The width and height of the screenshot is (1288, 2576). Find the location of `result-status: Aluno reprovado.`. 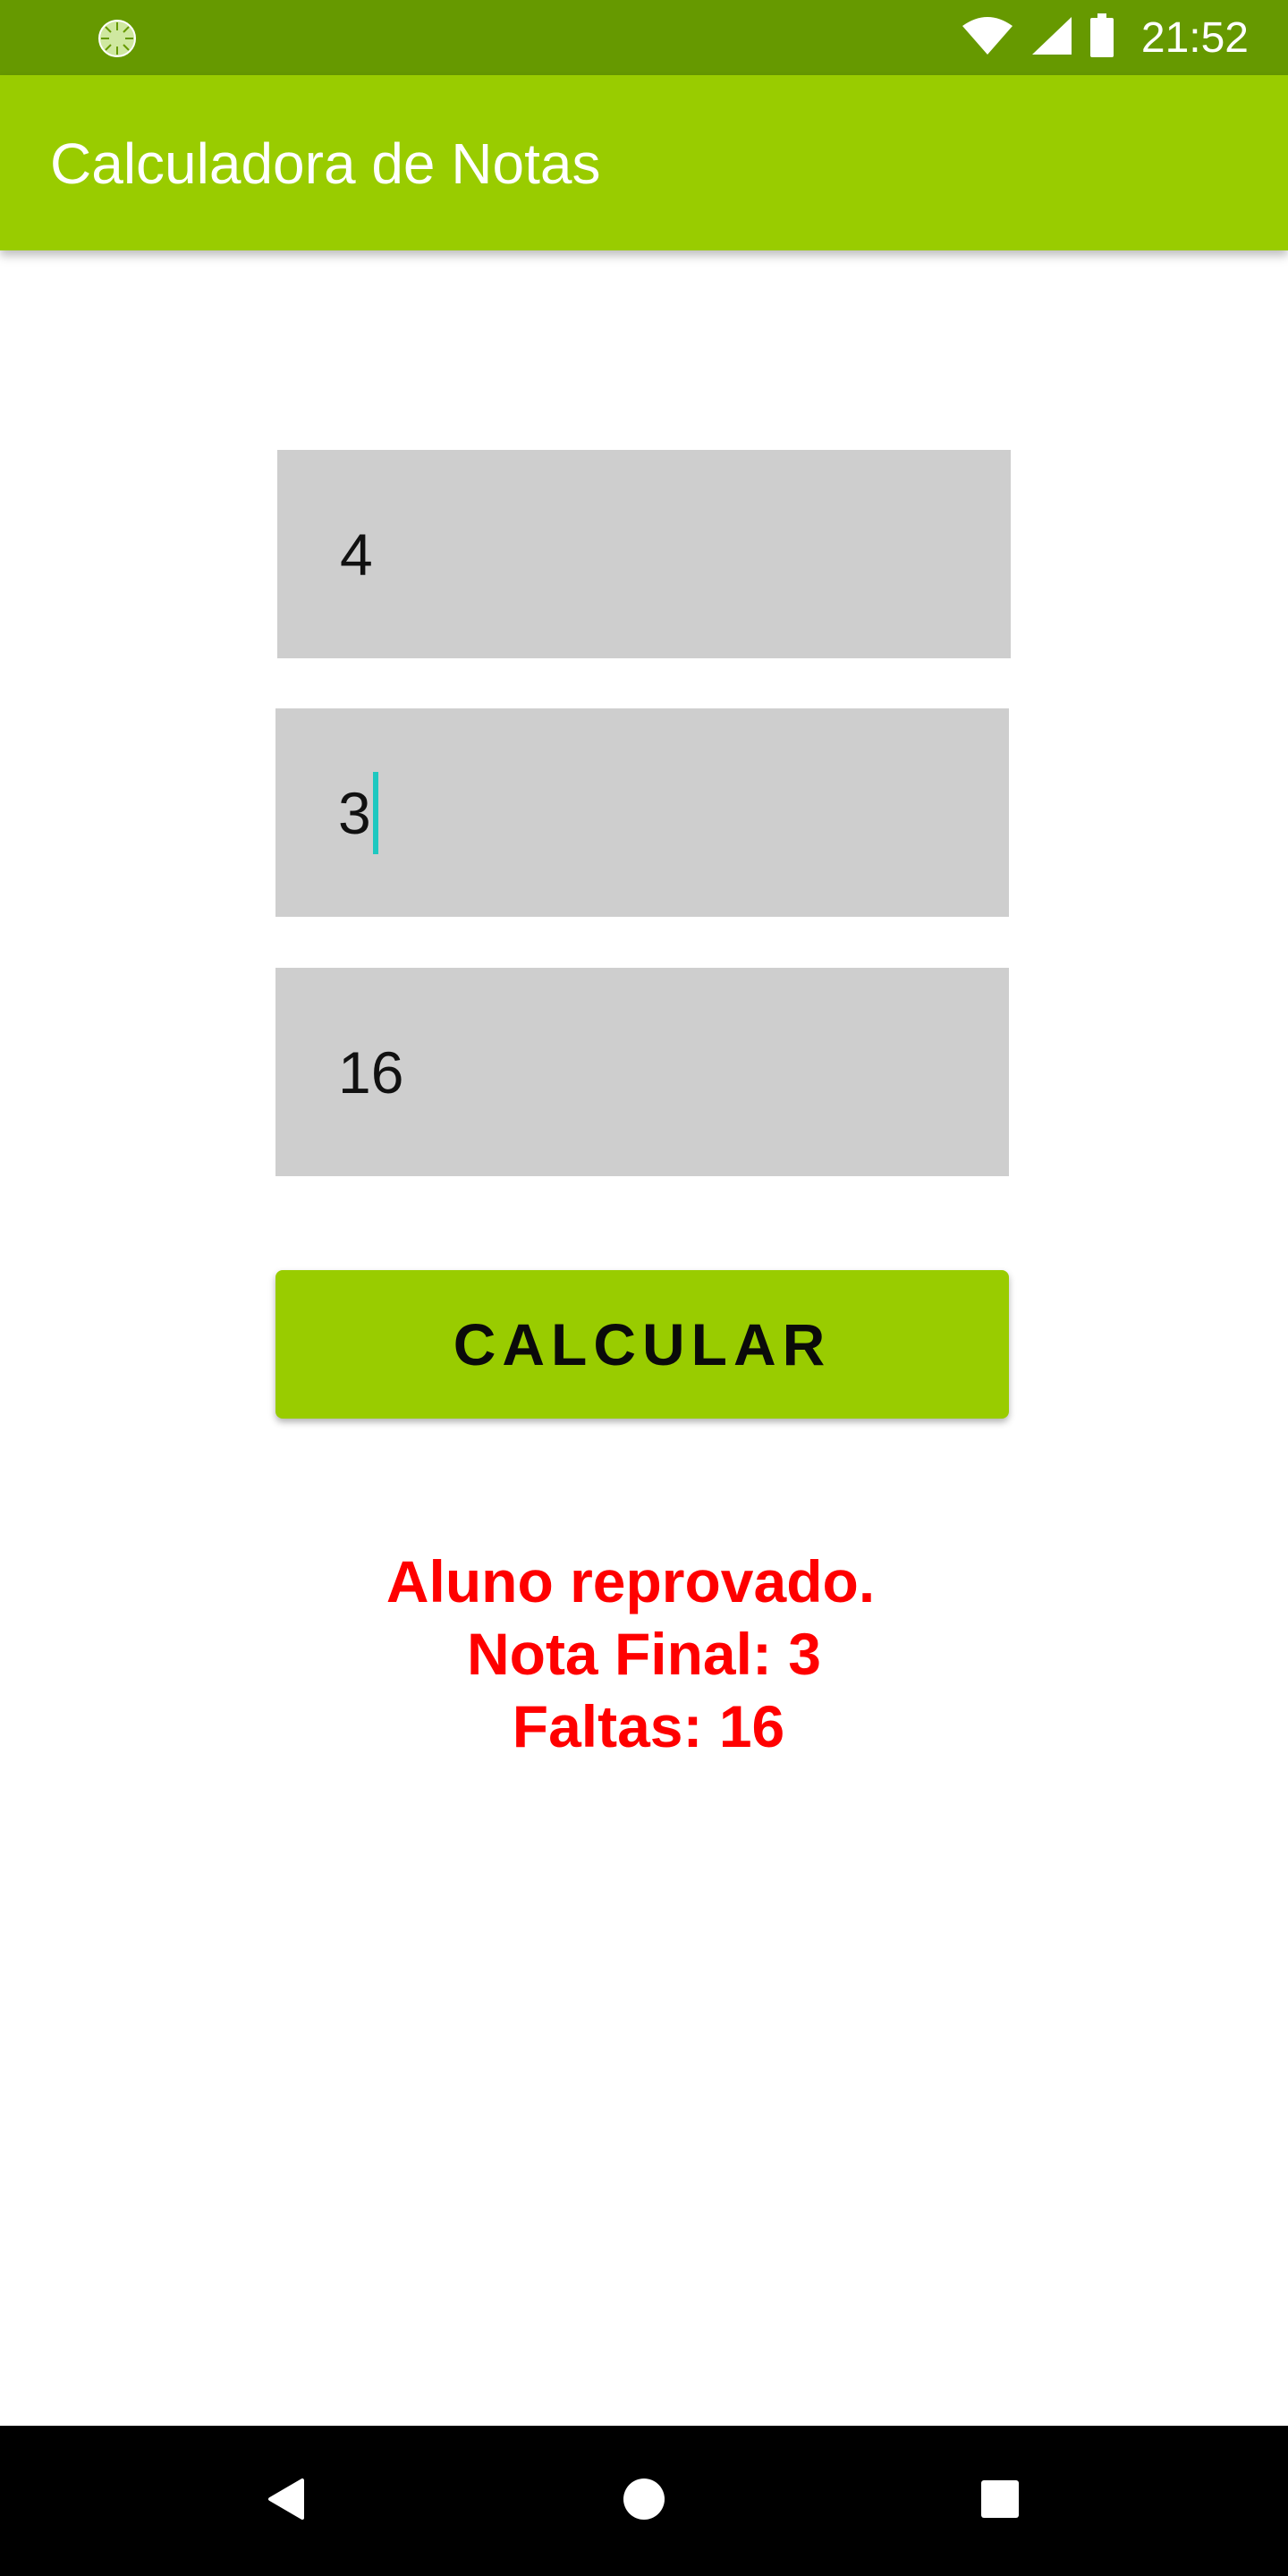

result-status: Aluno reprovado. is located at coordinates (631, 1581).